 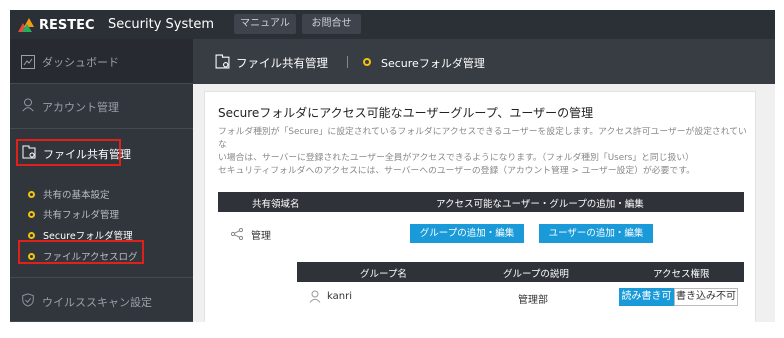 I want to click on page-header: ファイル共有管理 Secureフォルダ管理, so click(x=484, y=61).